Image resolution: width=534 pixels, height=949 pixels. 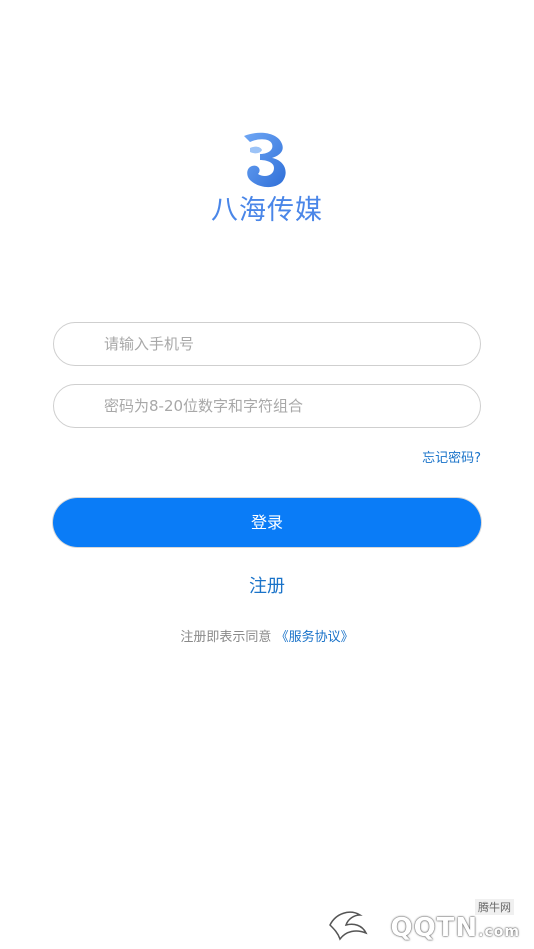 I want to click on password-field, so click(x=267, y=406).